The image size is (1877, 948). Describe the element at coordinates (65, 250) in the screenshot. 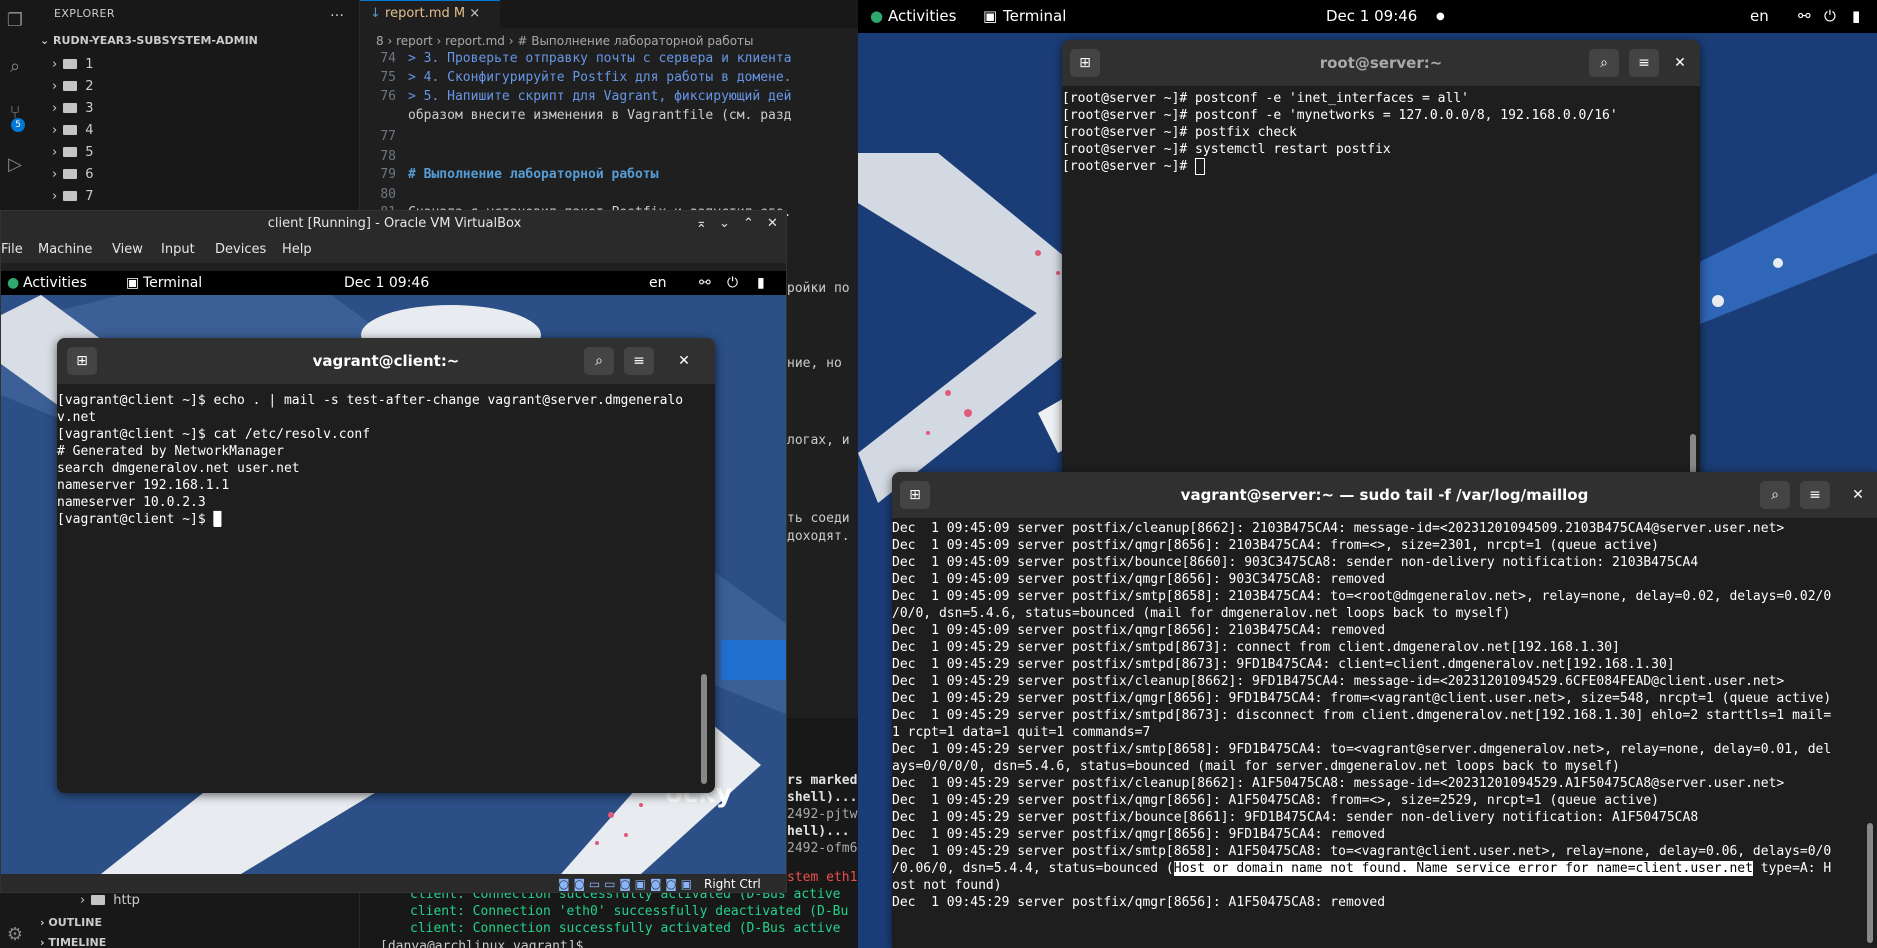

I see `menu-machine: Machine` at that location.